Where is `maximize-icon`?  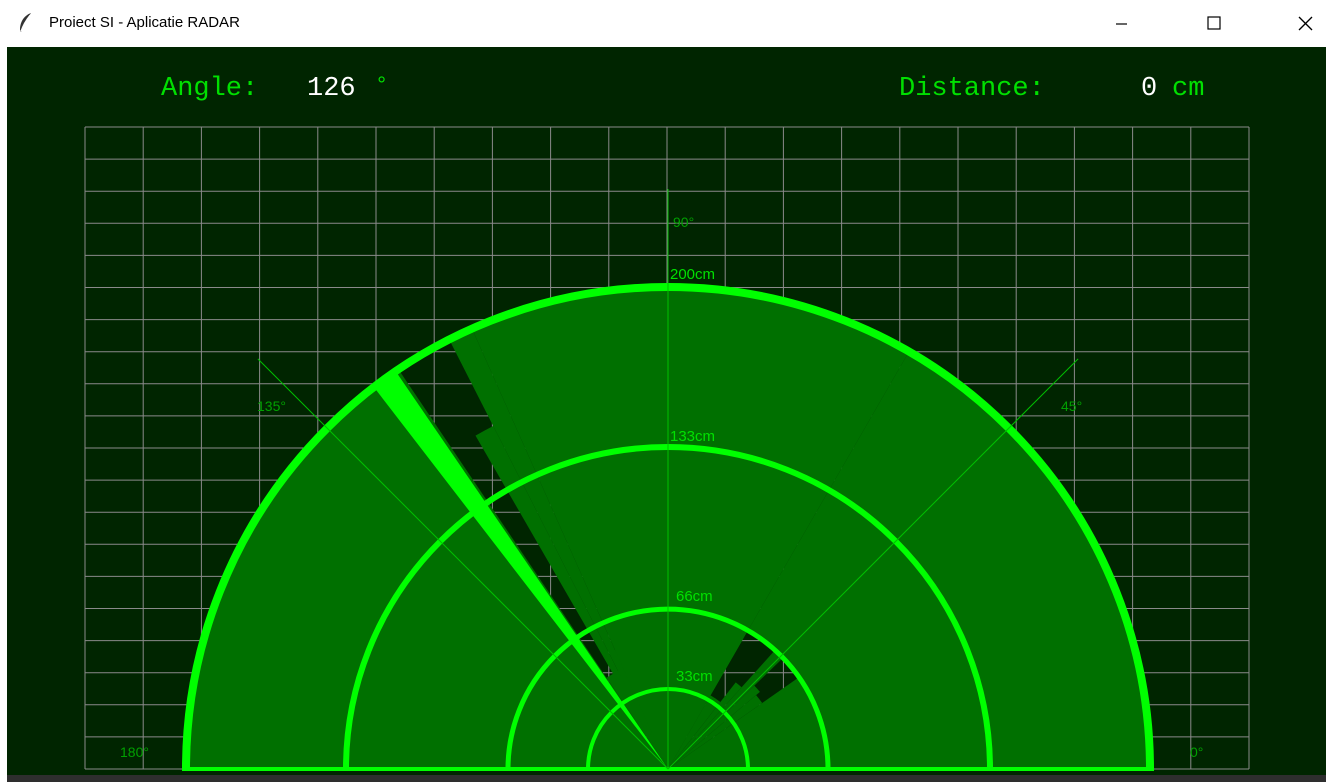
maximize-icon is located at coordinates (1214, 23).